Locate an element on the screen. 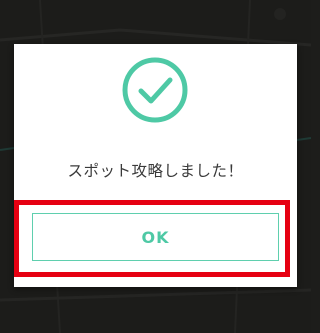 Image resolution: width=320 pixels, height=333 pixels. ok-button: OK is located at coordinates (155, 237).